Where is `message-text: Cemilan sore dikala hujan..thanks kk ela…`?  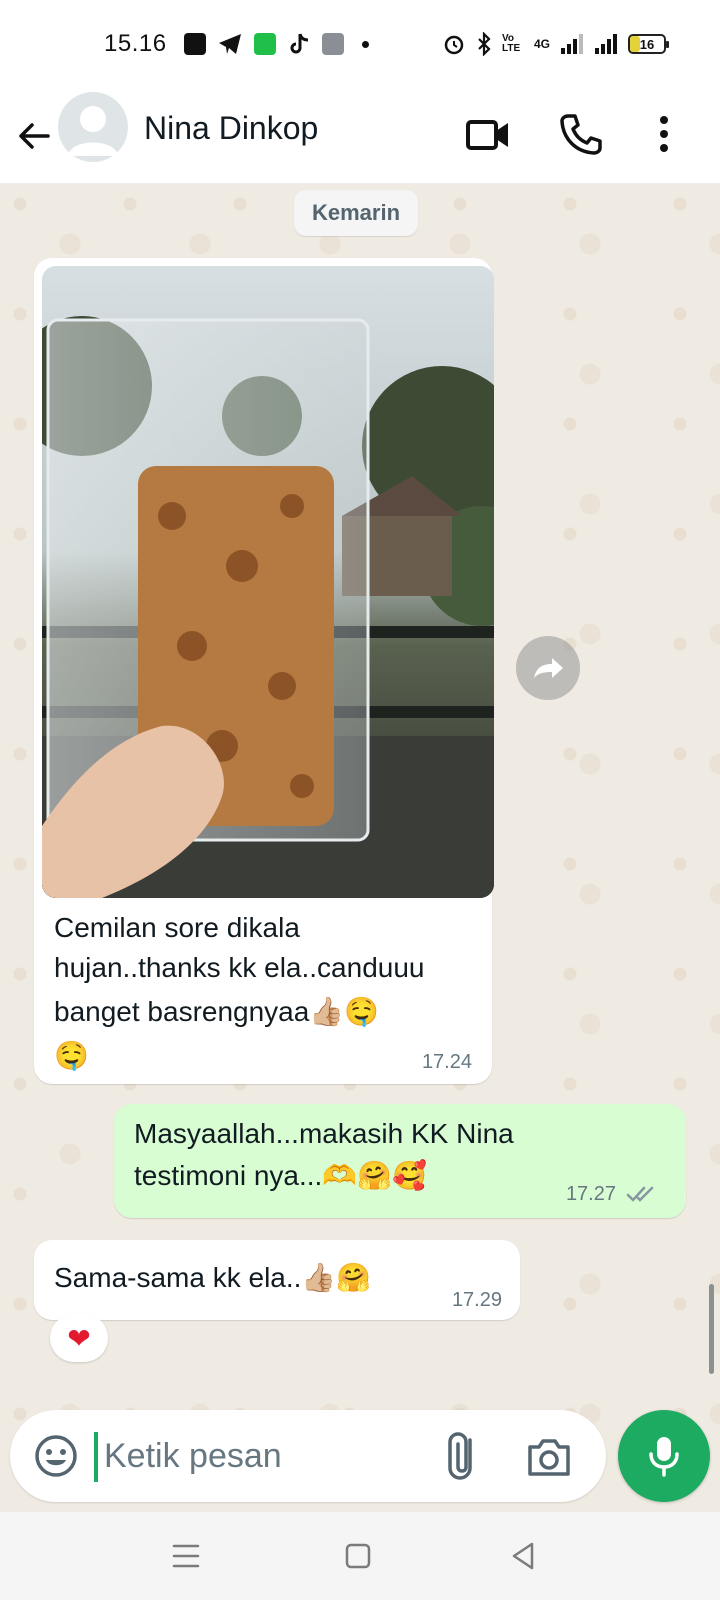 message-text: Cemilan sore dikala hujan..thanks kk ela… is located at coordinates (239, 991).